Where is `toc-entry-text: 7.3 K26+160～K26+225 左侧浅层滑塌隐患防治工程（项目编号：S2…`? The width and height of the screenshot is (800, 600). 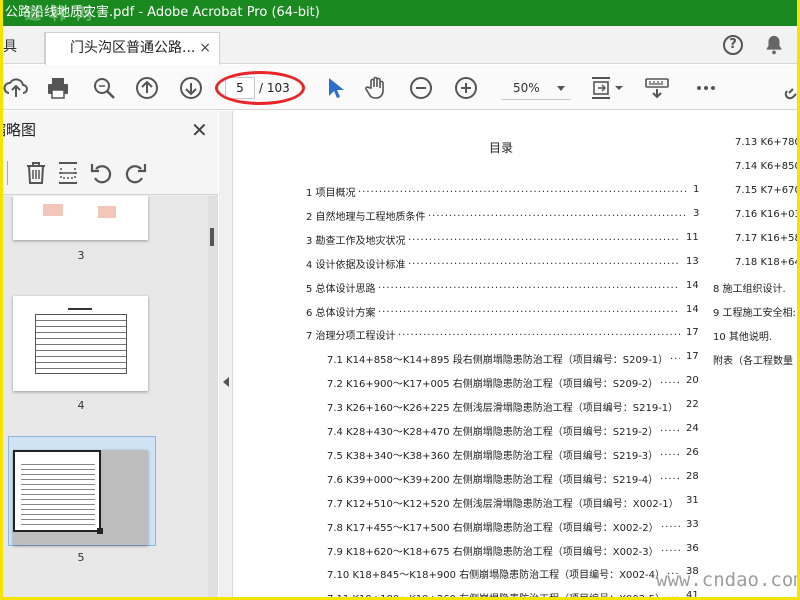 toc-entry-text: 7.3 K26+160～K26+225 左侧浅层滑塌隐患防治工程（项目编号：S2… is located at coordinates (503, 408).